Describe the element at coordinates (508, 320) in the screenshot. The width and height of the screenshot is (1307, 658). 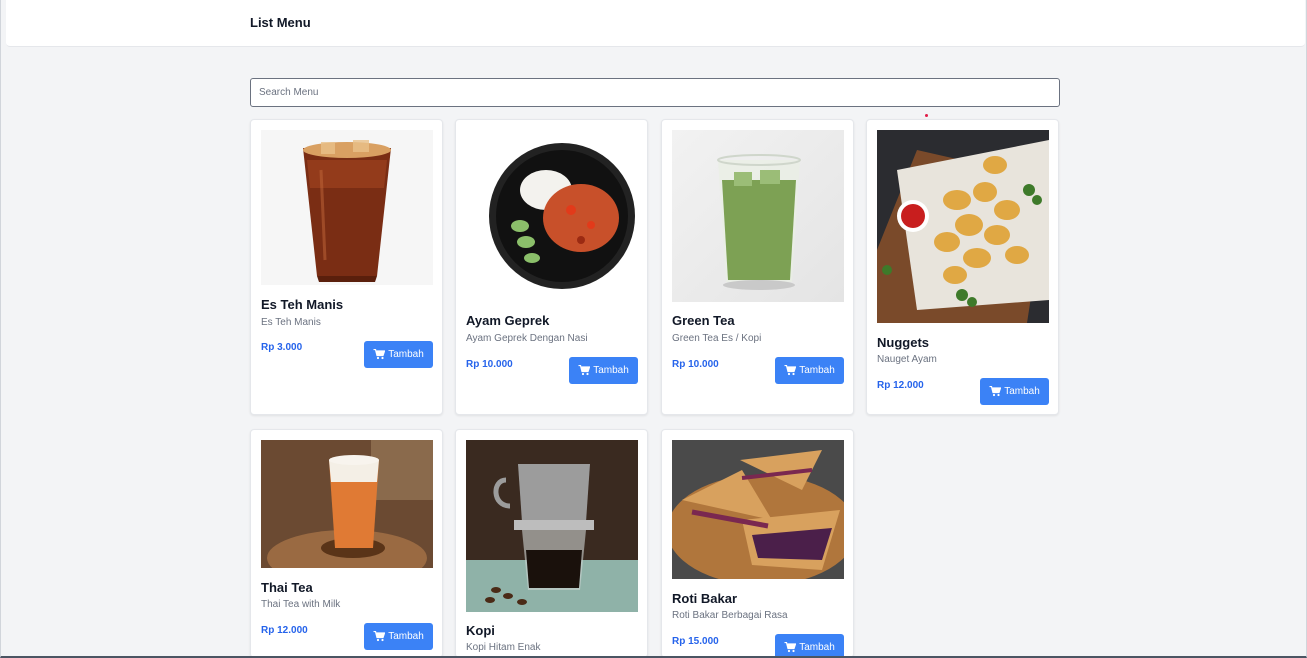
I see `menu-name: Ayam Geprek` at that location.